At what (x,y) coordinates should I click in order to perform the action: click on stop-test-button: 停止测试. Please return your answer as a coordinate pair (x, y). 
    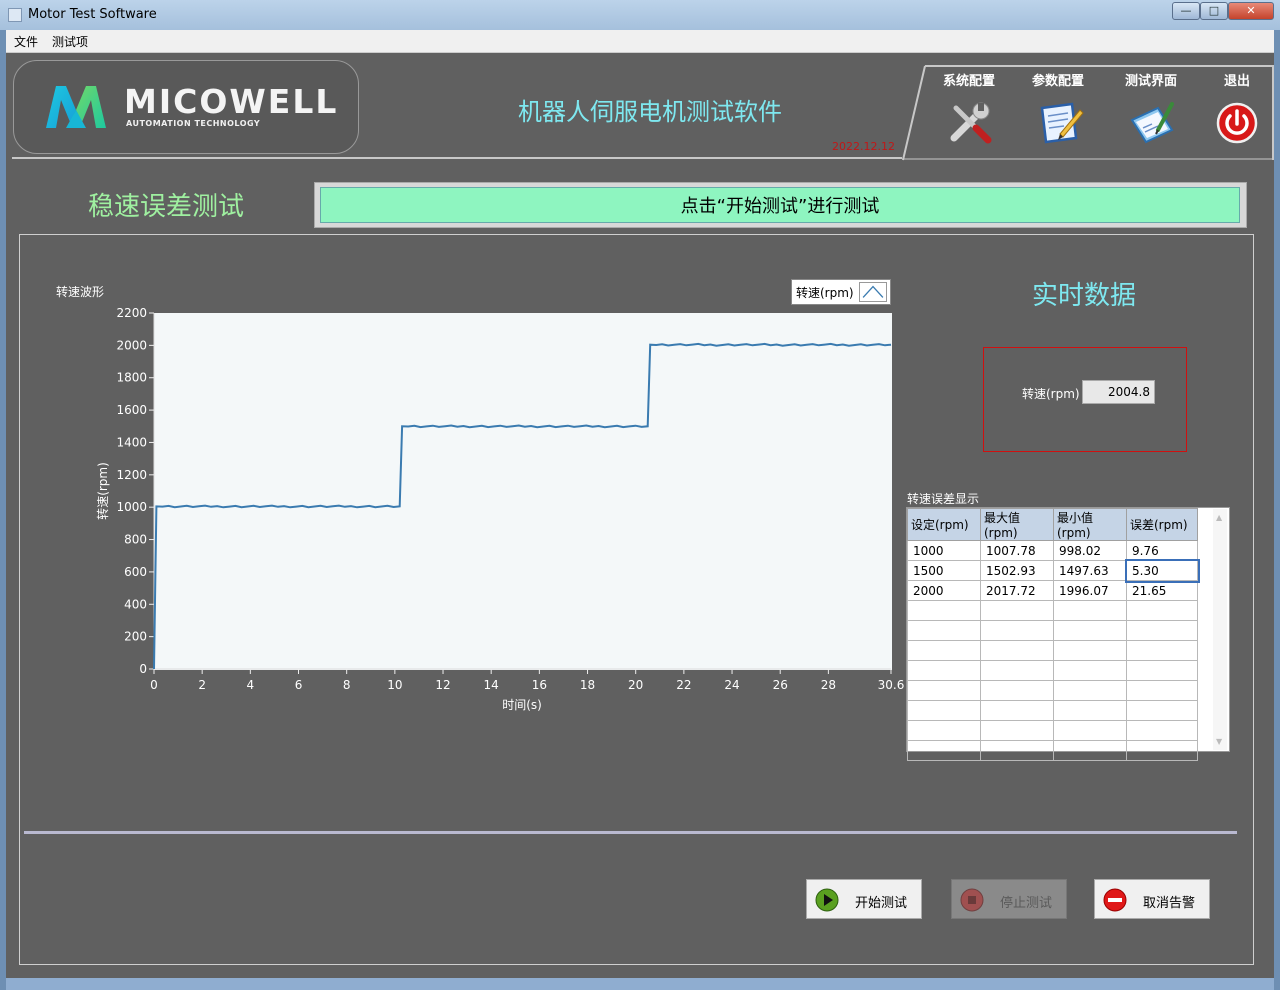
    Looking at the image, I should click on (1009, 899).